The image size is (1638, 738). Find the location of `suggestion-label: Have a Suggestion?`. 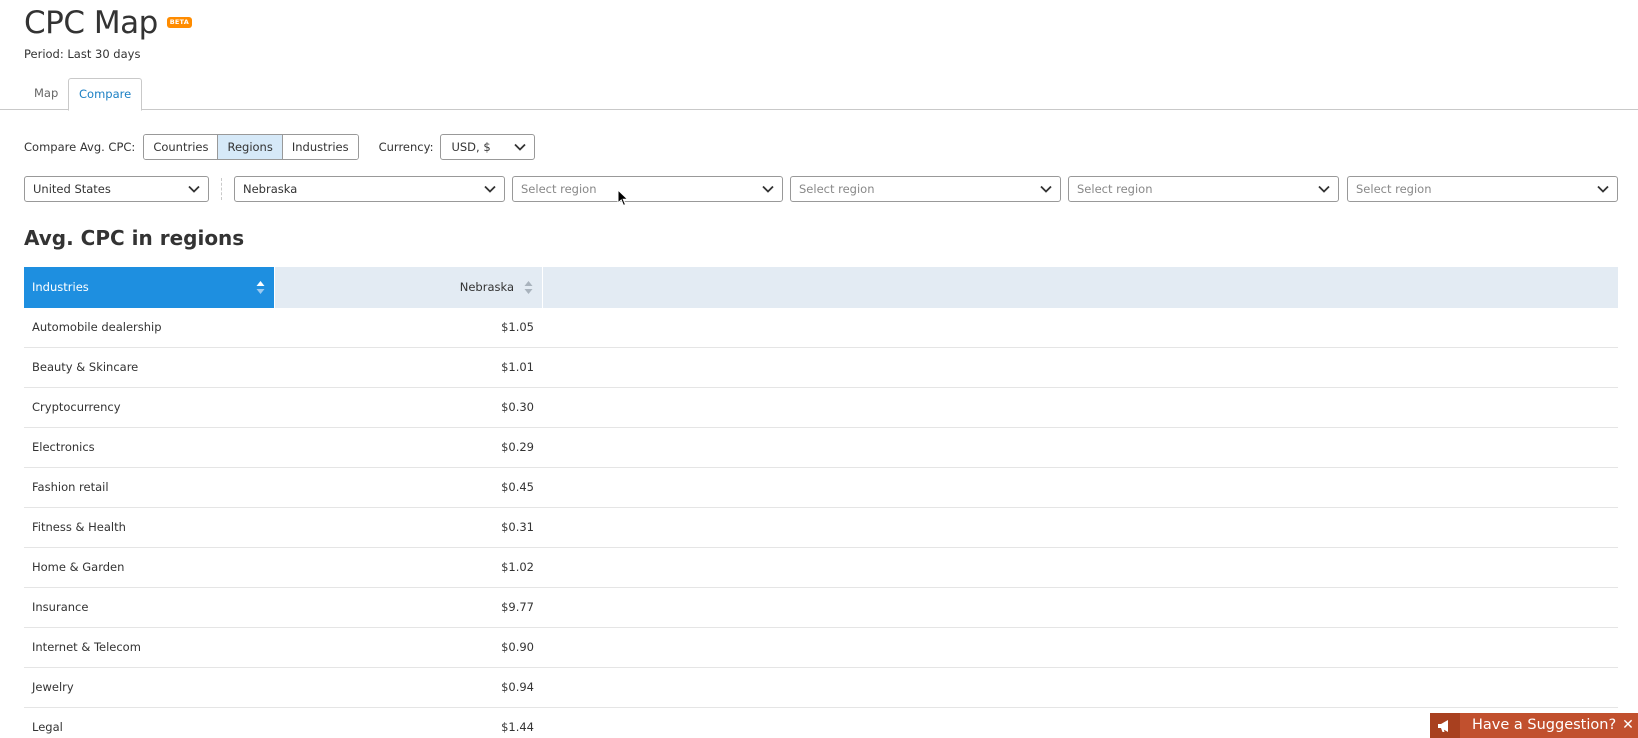

suggestion-label: Have a Suggestion? is located at coordinates (1544, 725).